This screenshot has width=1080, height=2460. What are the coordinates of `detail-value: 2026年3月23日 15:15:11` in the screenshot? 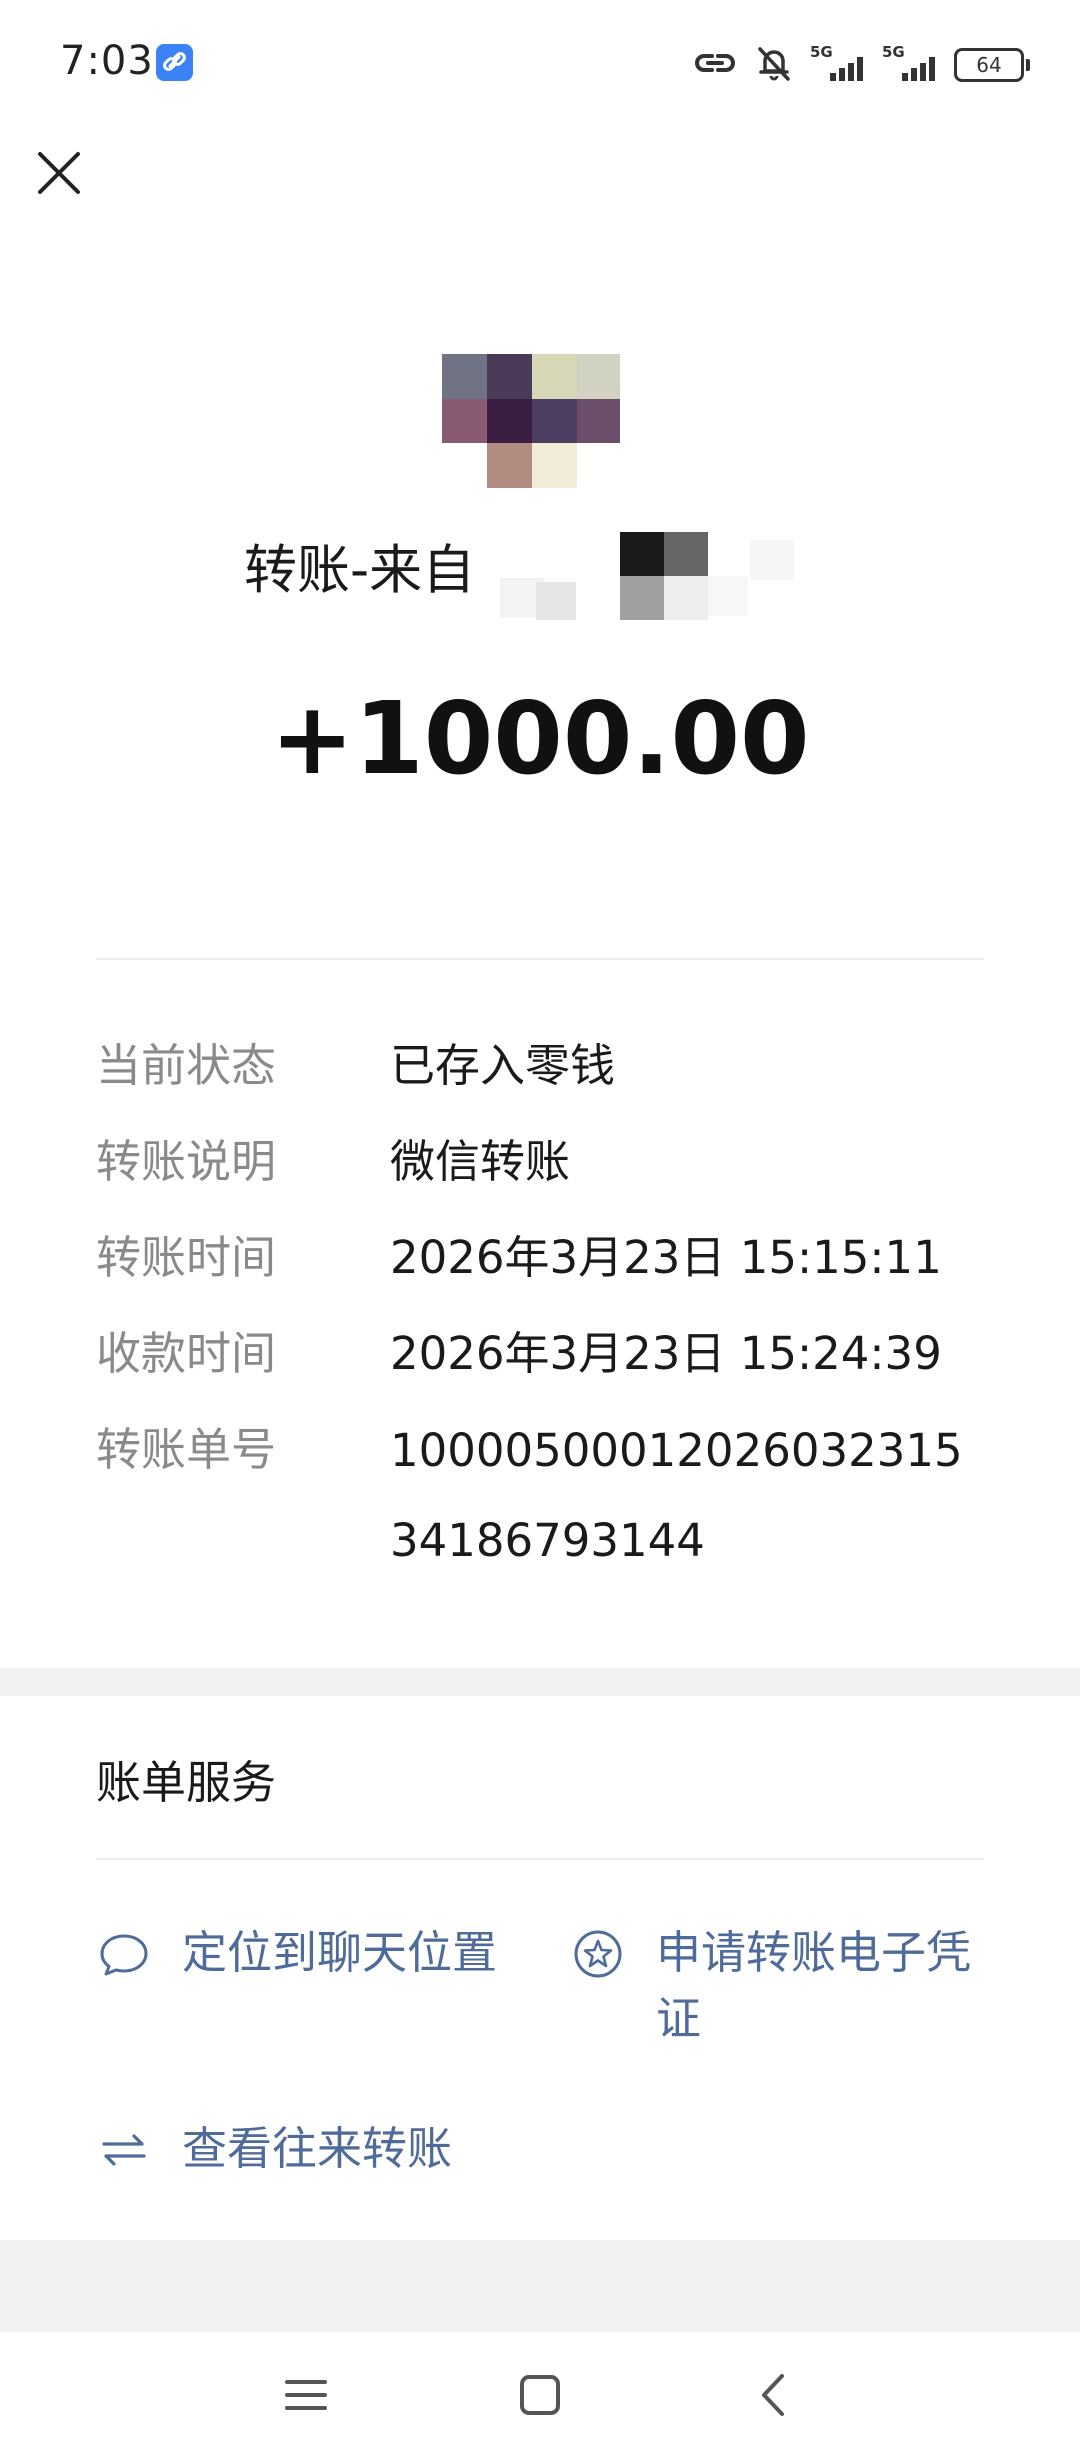 It's located at (666, 1257).